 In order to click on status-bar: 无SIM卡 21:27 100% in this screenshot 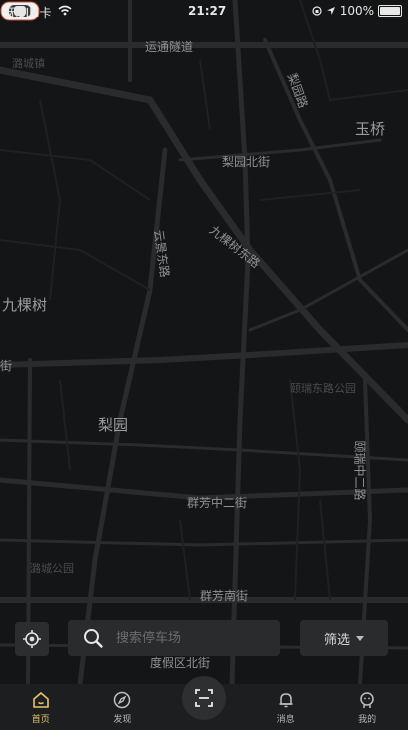, I will do `click(204, 11)`.